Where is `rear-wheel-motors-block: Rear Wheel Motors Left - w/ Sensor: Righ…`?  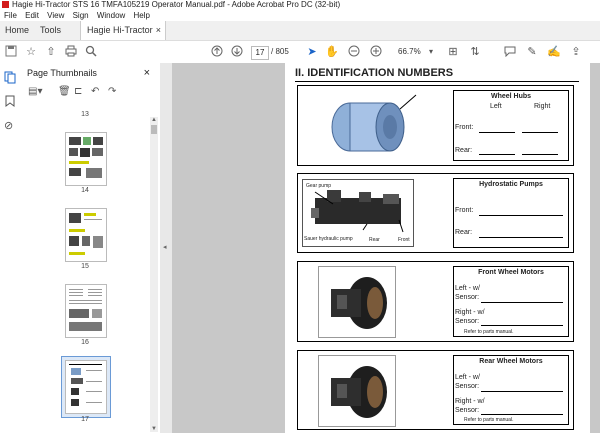 rear-wheel-motors-block: Rear Wheel Motors Left - w/ Sensor: Righ… is located at coordinates (435, 390).